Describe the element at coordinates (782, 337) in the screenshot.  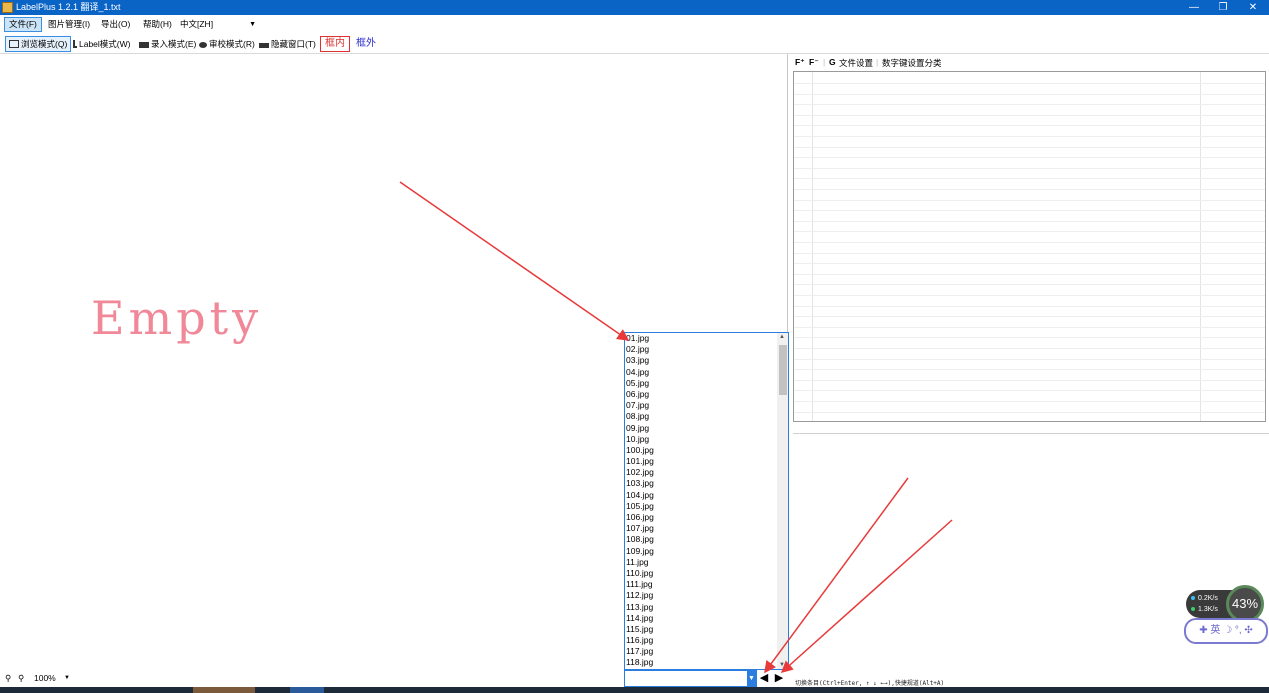
I see `scroll-up-icon: ▲` at that location.